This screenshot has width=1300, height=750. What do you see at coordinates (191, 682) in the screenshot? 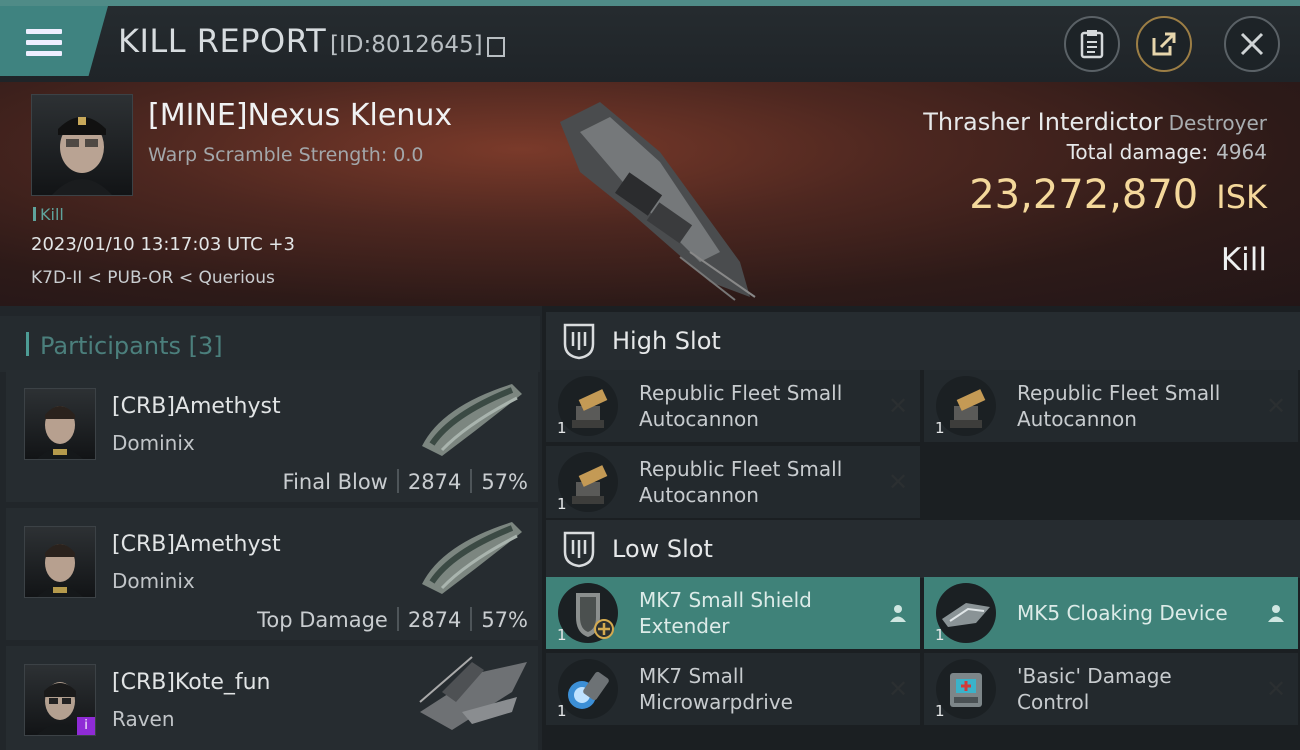
I see `participant-name: [CRB]Kote_fun` at bounding box center [191, 682].